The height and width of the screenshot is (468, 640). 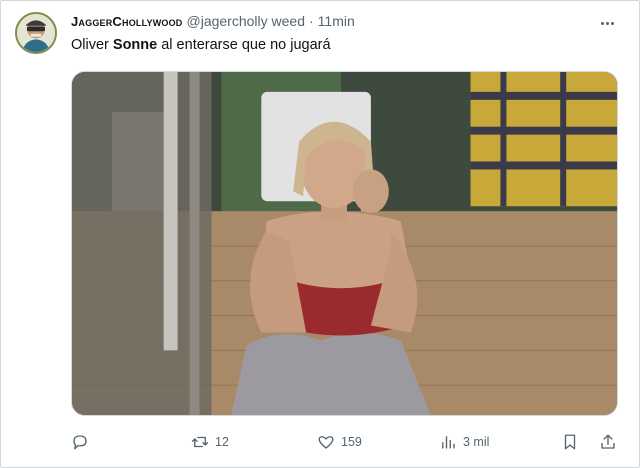 I want to click on action-bar: 12 159 3 mil, so click(x=347, y=442).